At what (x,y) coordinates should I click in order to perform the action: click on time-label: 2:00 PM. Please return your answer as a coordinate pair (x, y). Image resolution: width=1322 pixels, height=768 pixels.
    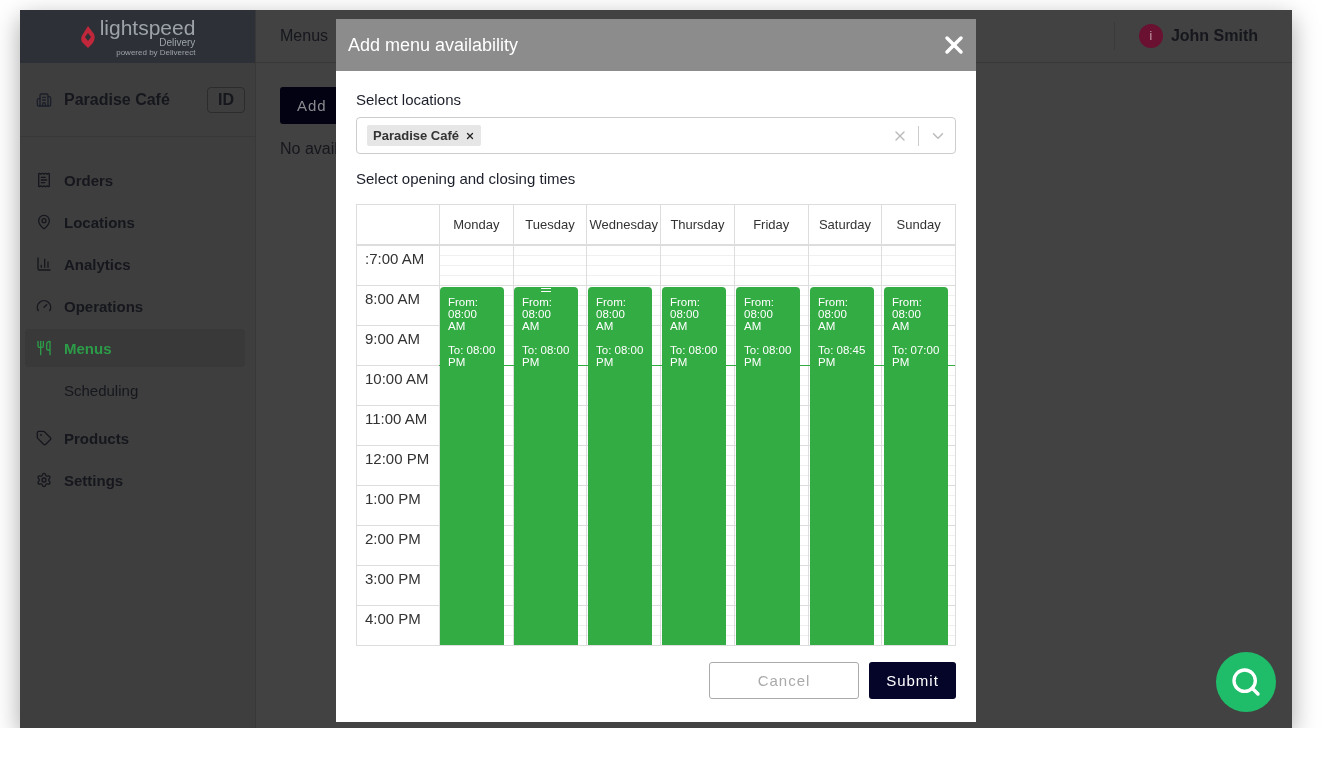
    Looking at the image, I should click on (398, 546).